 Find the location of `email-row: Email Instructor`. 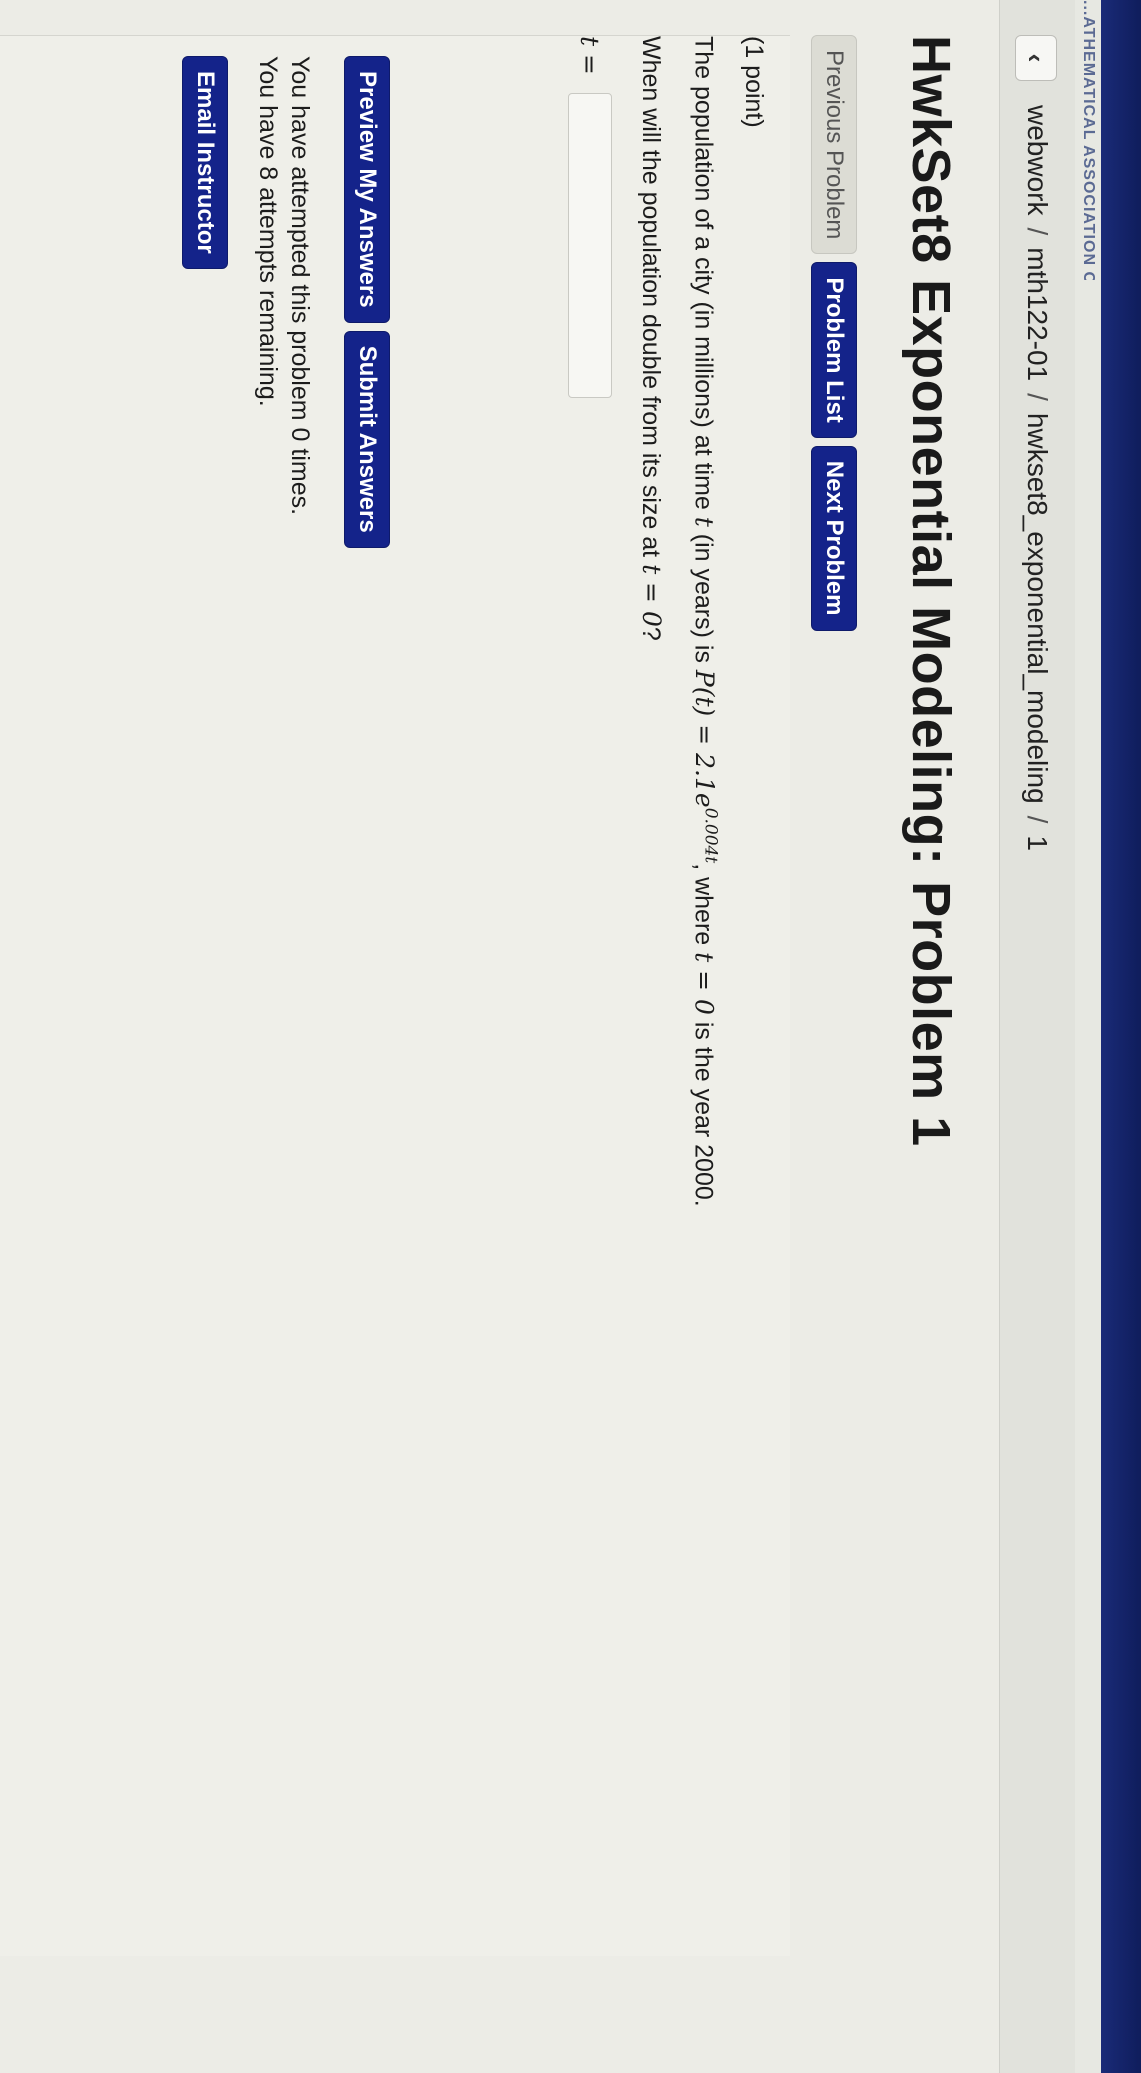

email-row: Email Instructor is located at coordinates (205, 166).